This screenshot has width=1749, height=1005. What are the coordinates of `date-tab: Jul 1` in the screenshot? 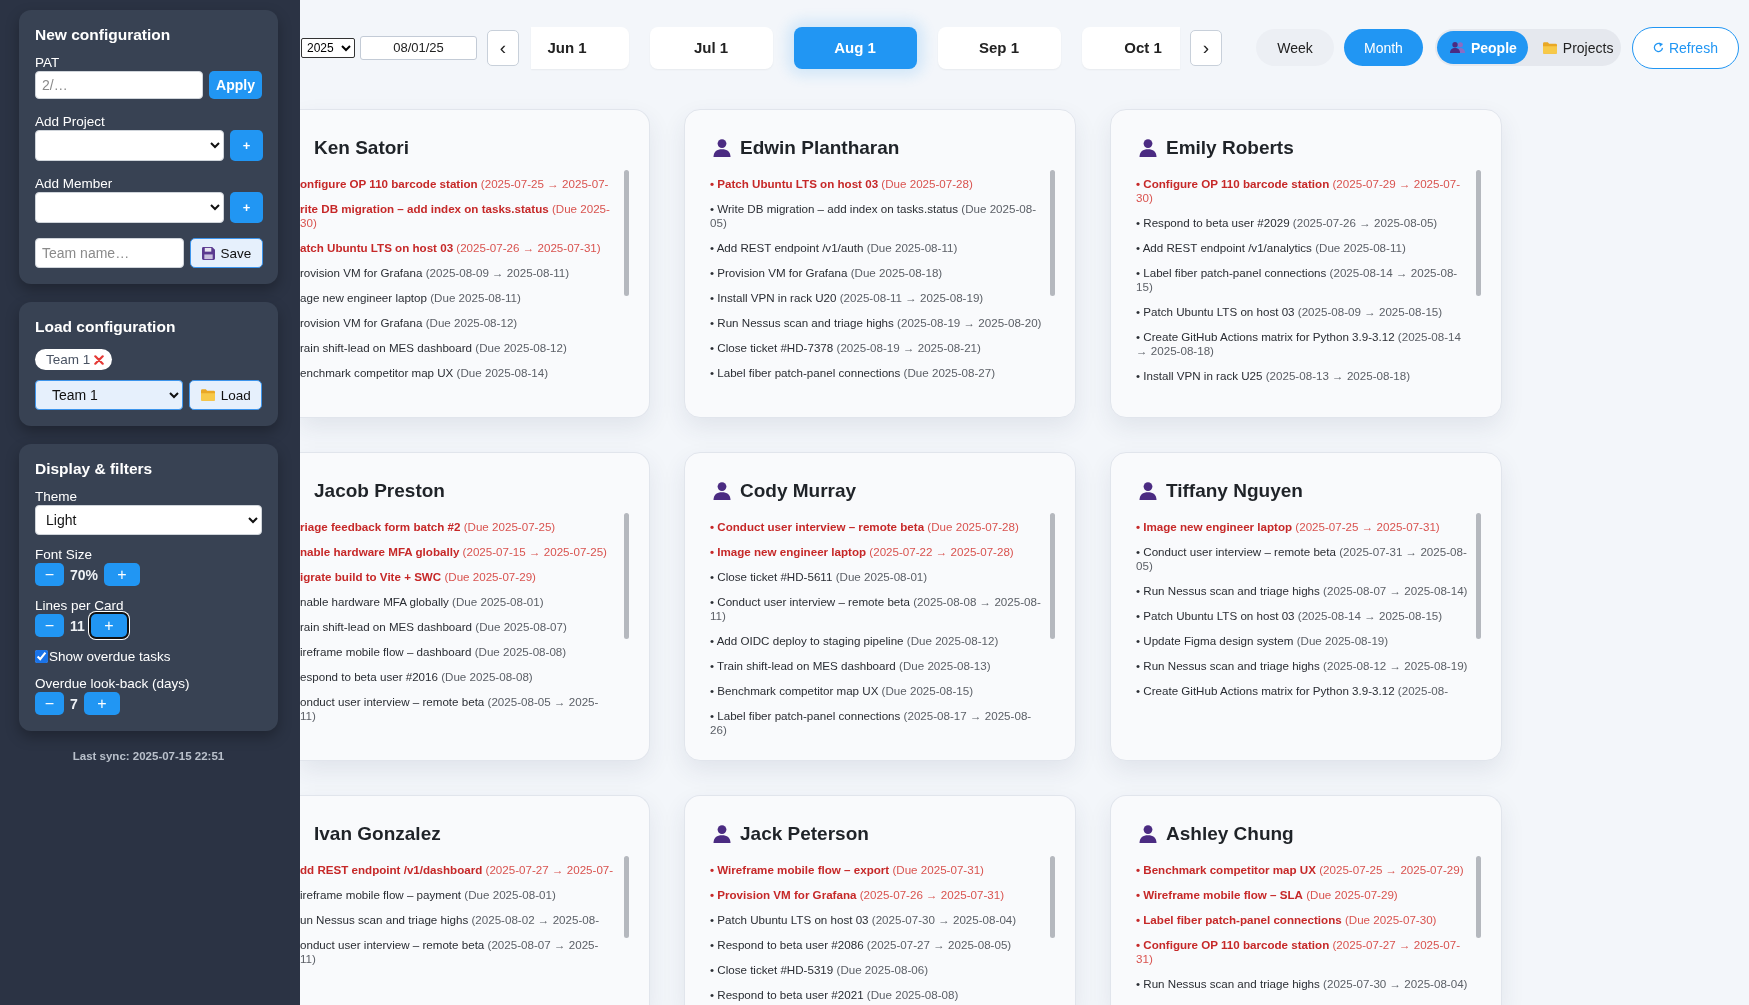 It's located at (711, 47).